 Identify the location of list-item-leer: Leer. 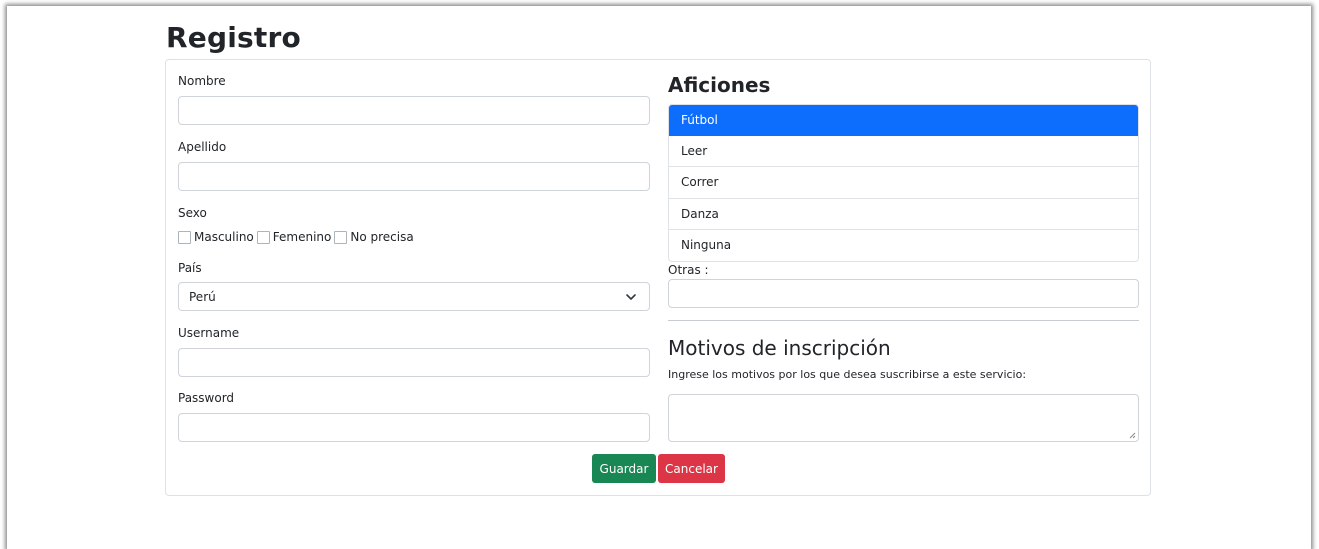
(903, 152).